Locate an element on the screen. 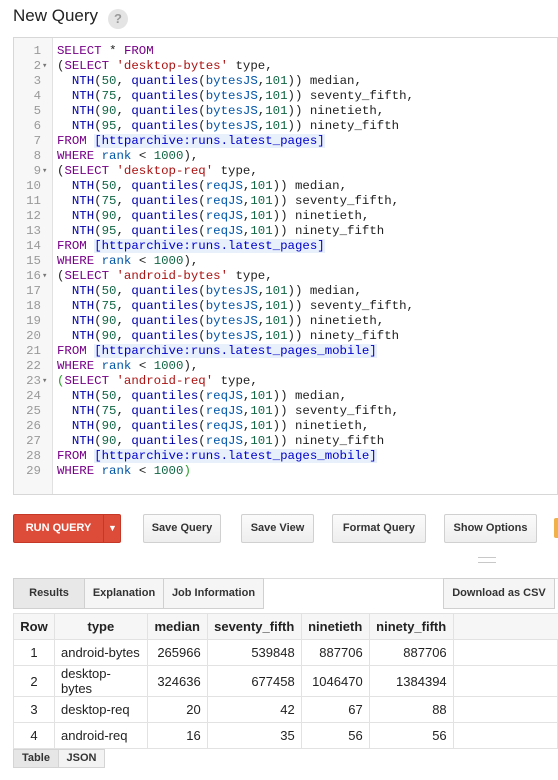 This screenshot has height=780, width=558. code-line: 9 ▾ (SELECT 'desktop-req' type, is located at coordinates (285, 171).